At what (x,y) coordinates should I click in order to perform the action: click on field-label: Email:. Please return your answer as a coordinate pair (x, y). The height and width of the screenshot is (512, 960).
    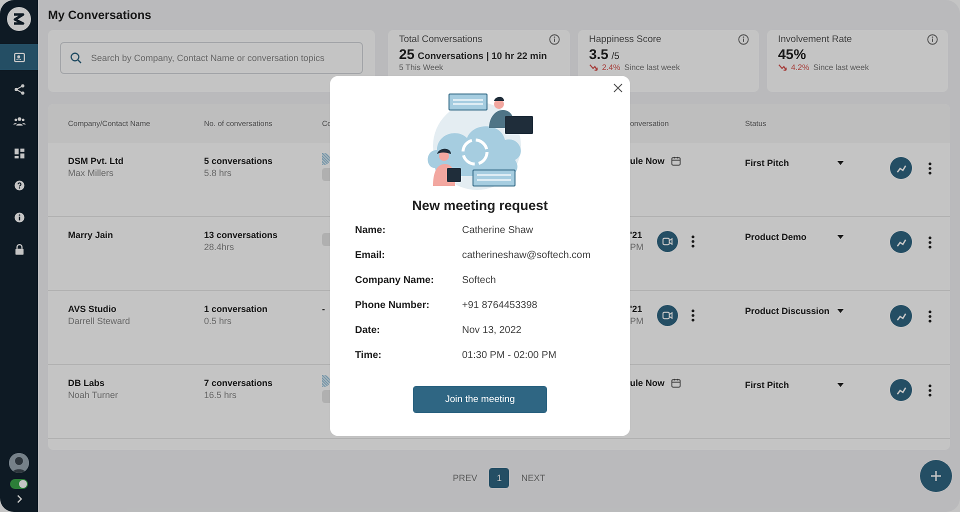
    Looking at the image, I should click on (370, 256).